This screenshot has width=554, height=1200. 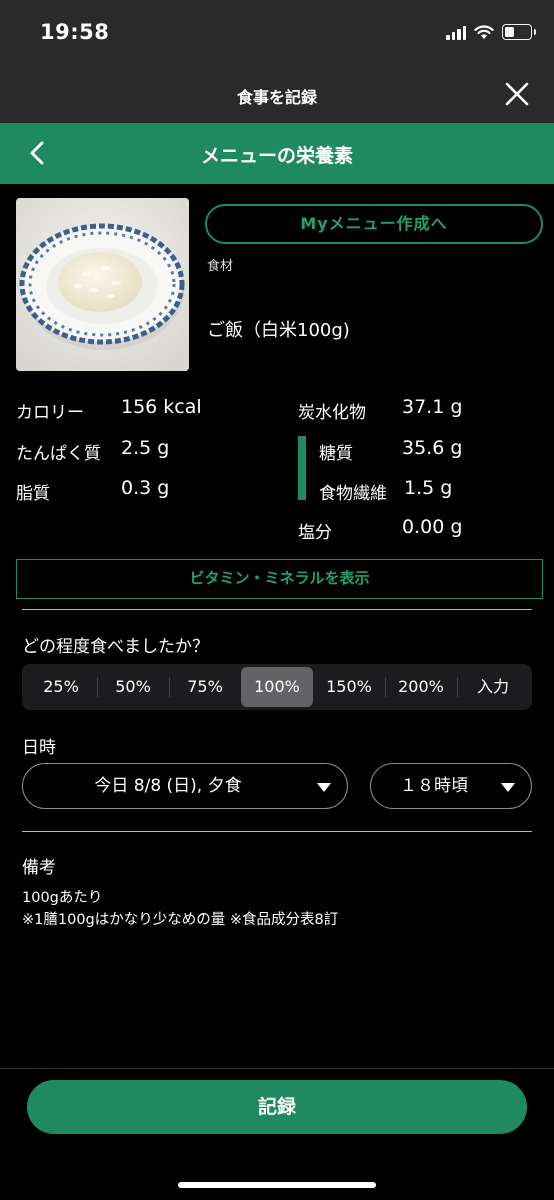 What do you see at coordinates (145, 488) in the screenshot?
I see `fat-value: 0.3 g` at bounding box center [145, 488].